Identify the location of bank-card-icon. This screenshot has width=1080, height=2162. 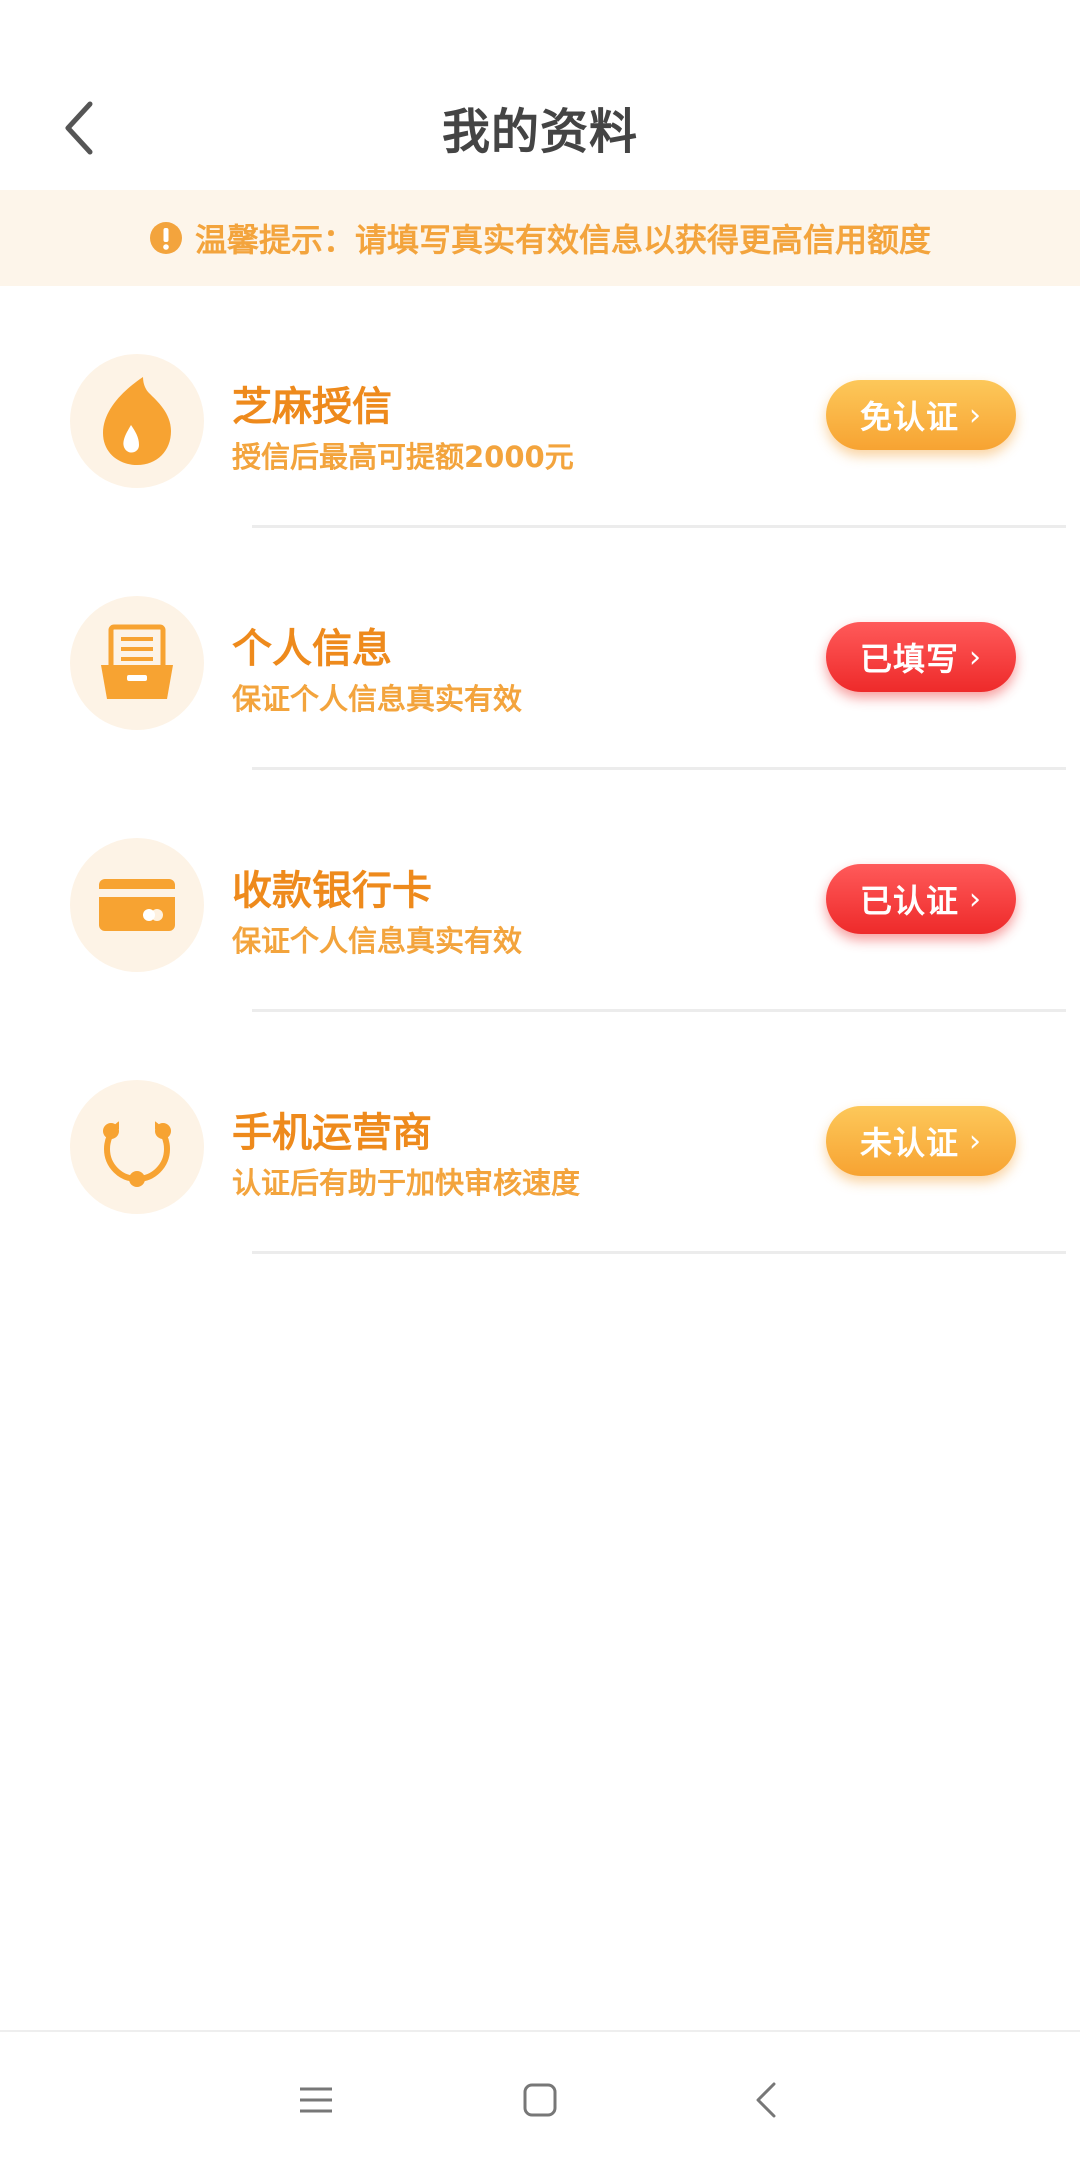
(137, 905).